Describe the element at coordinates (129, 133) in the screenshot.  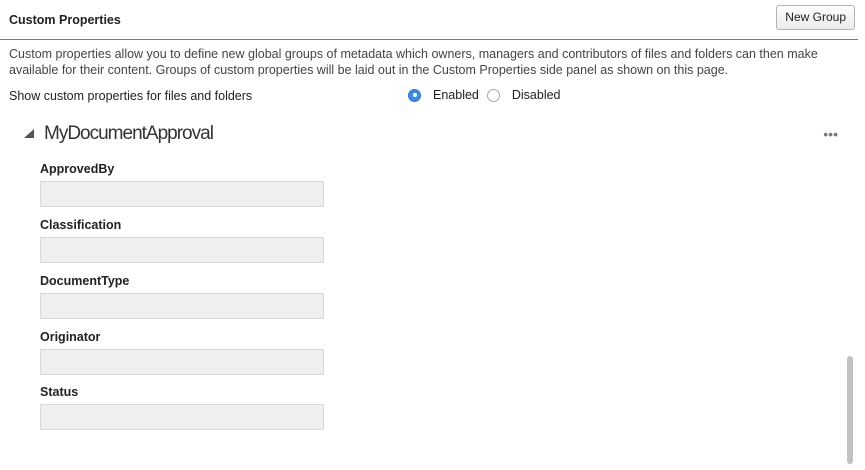
I see `property-group-title: MyDocumentApproval` at that location.